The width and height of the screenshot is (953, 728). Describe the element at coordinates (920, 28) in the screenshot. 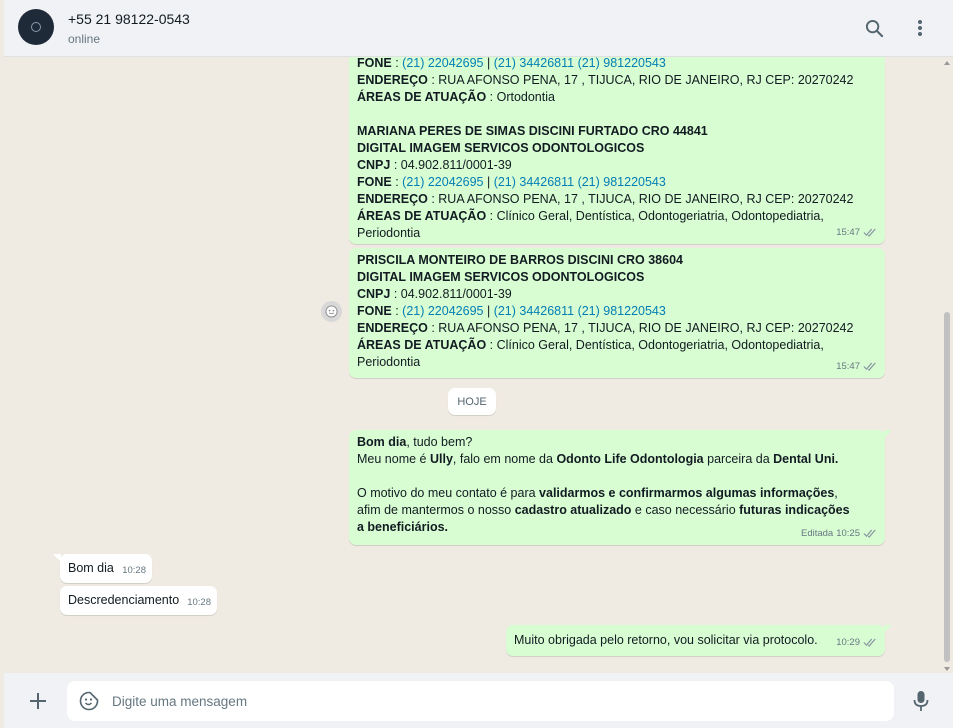

I see `kebab-menu-icon` at that location.